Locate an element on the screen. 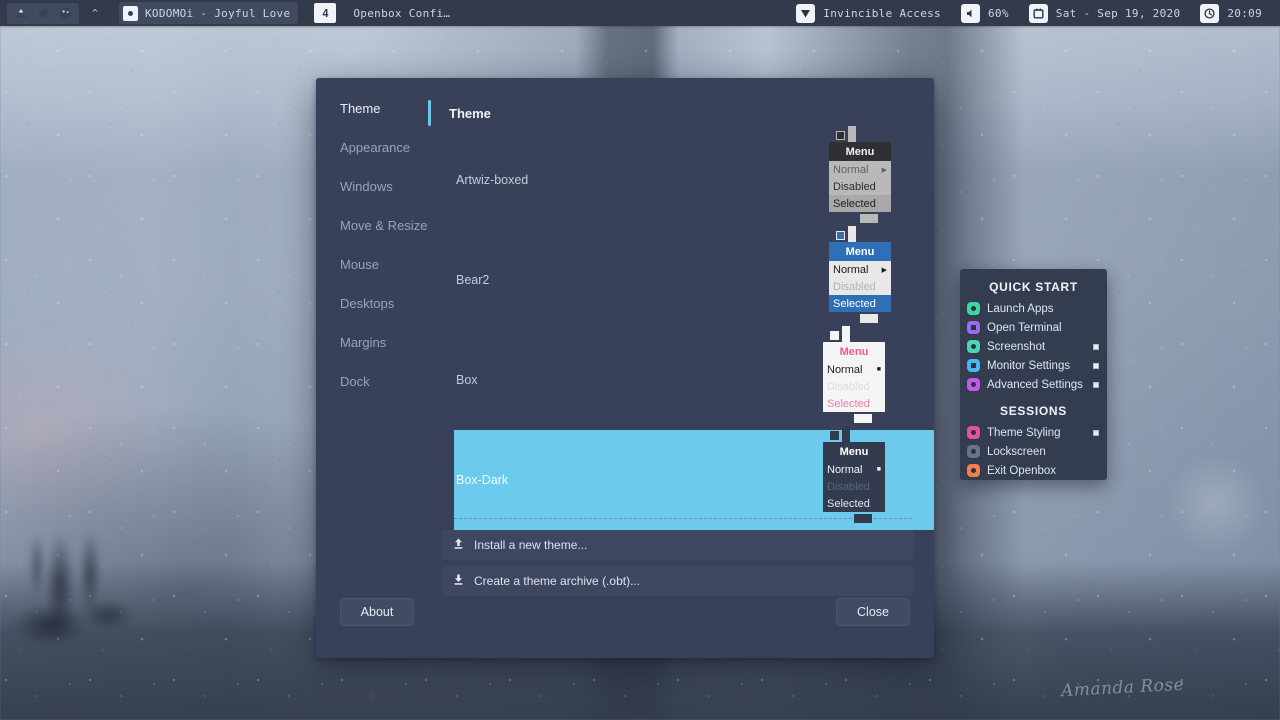 This screenshot has width=1280, height=720. lock-icon is located at coordinates (973, 451).